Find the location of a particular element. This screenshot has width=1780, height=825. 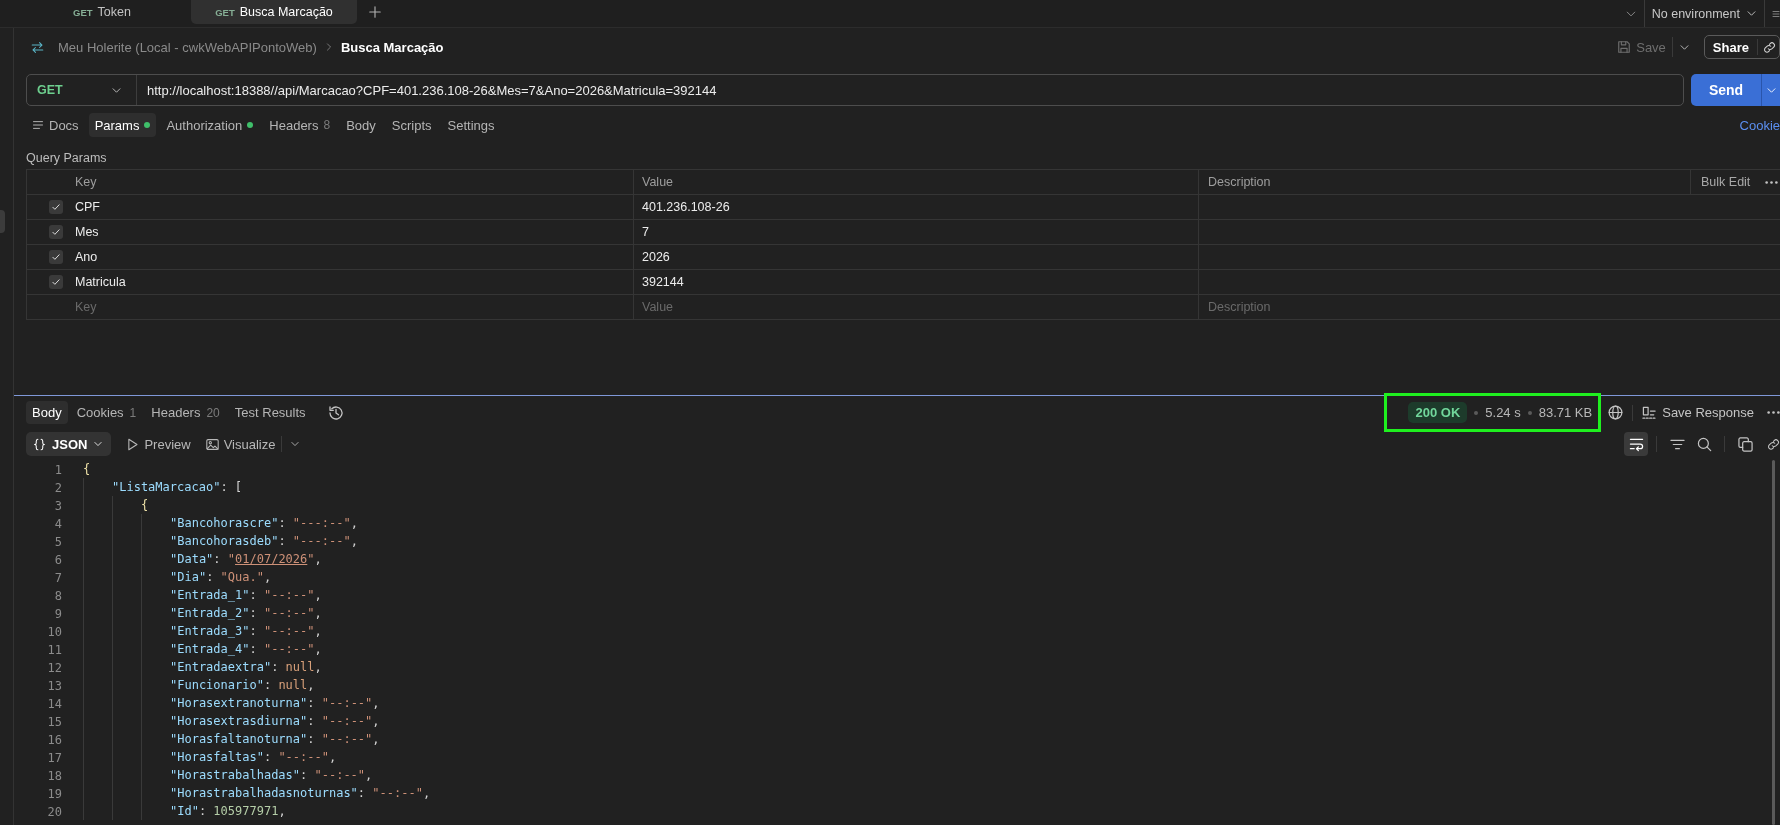

method-dropdown: GET is located at coordinates (82, 90).